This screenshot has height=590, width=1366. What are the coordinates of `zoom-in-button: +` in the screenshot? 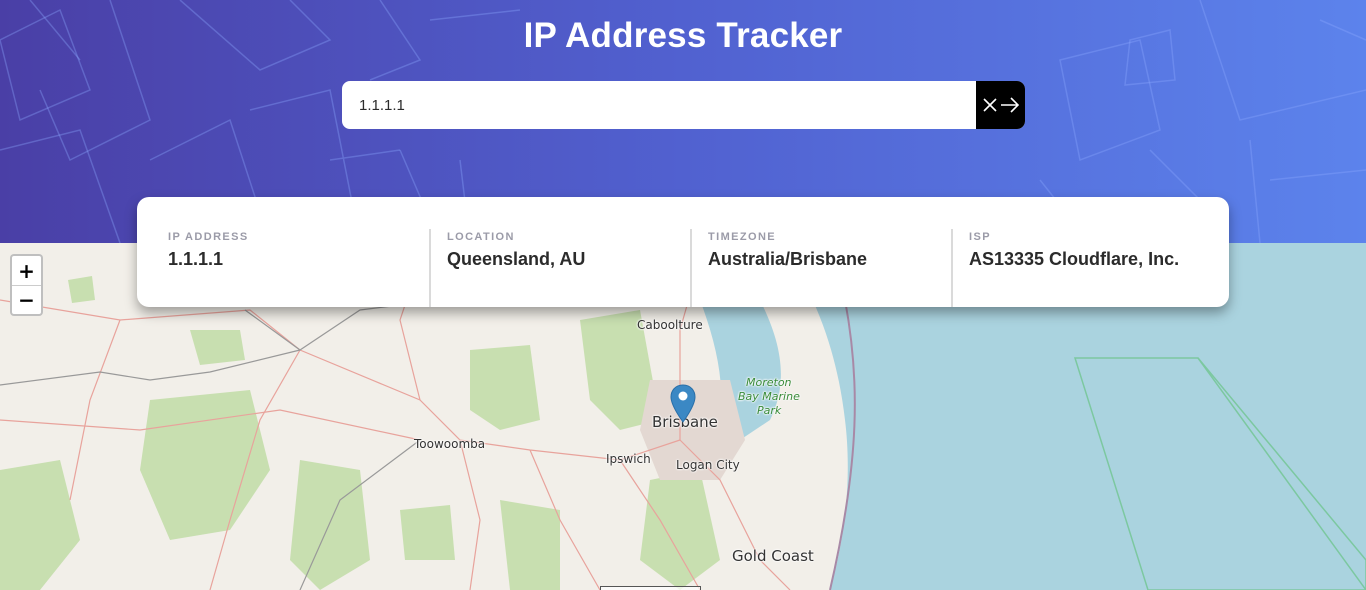 It's located at (26, 270).